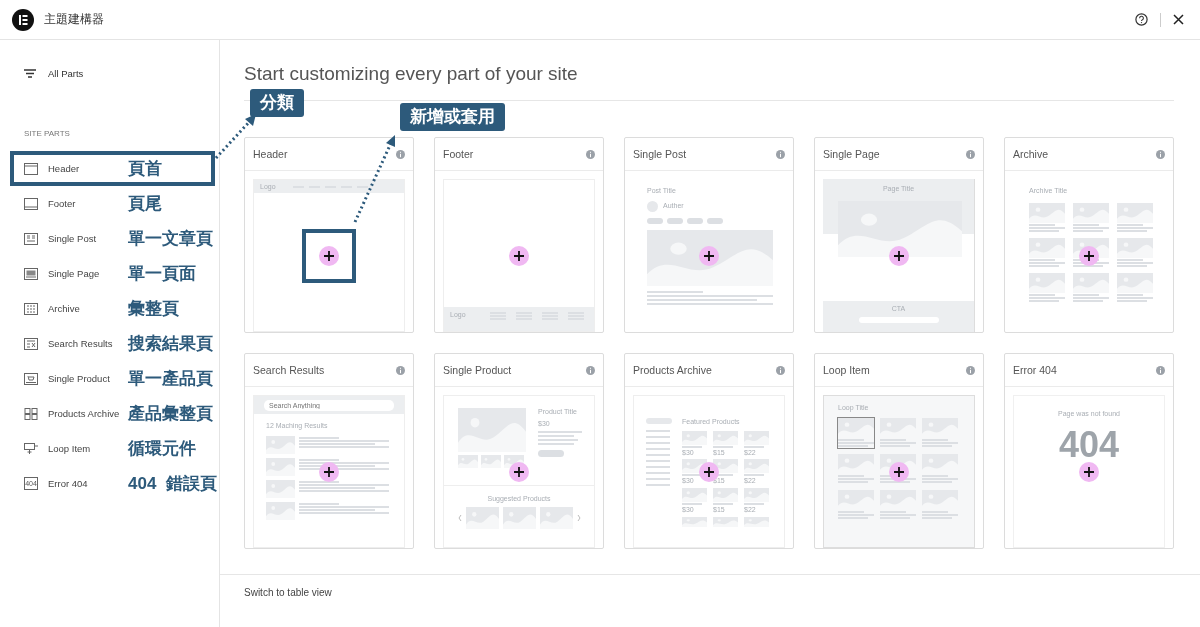  What do you see at coordinates (1035, 370) in the screenshot?
I see `card-title: Error 404` at bounding box center [1035, 370].